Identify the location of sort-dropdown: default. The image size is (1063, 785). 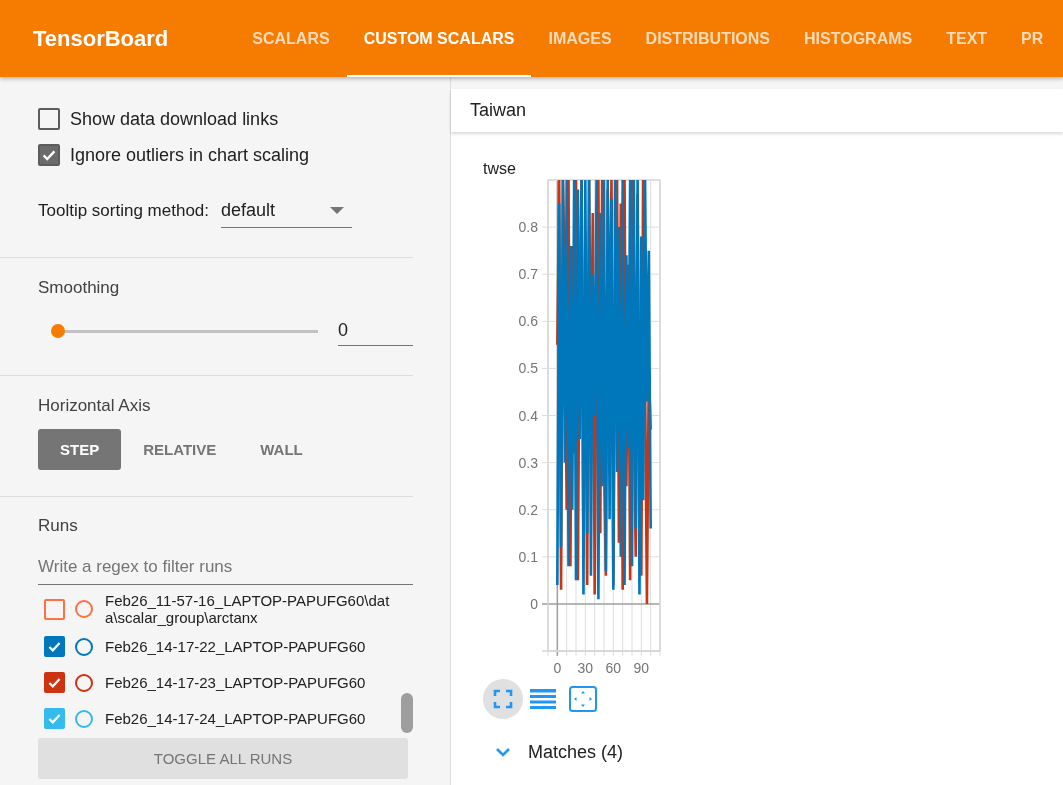
(287, 211).